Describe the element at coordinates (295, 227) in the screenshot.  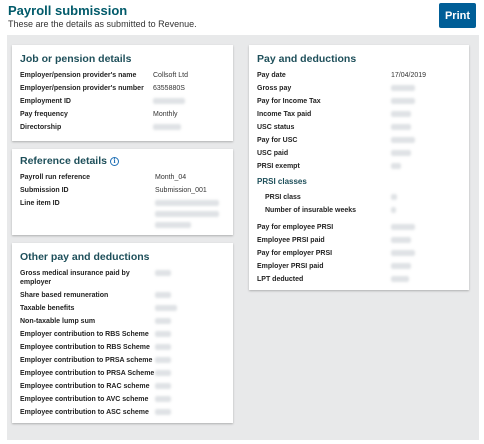
I see `row-label: Pay for employee PRSI` at that location.